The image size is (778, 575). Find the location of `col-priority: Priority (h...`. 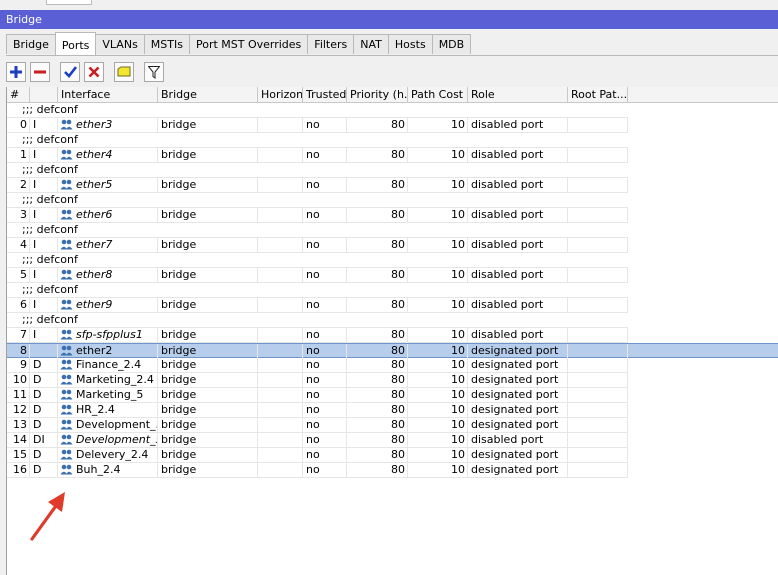

col-priority: Priority (h... is located at coordinates (377, 94).